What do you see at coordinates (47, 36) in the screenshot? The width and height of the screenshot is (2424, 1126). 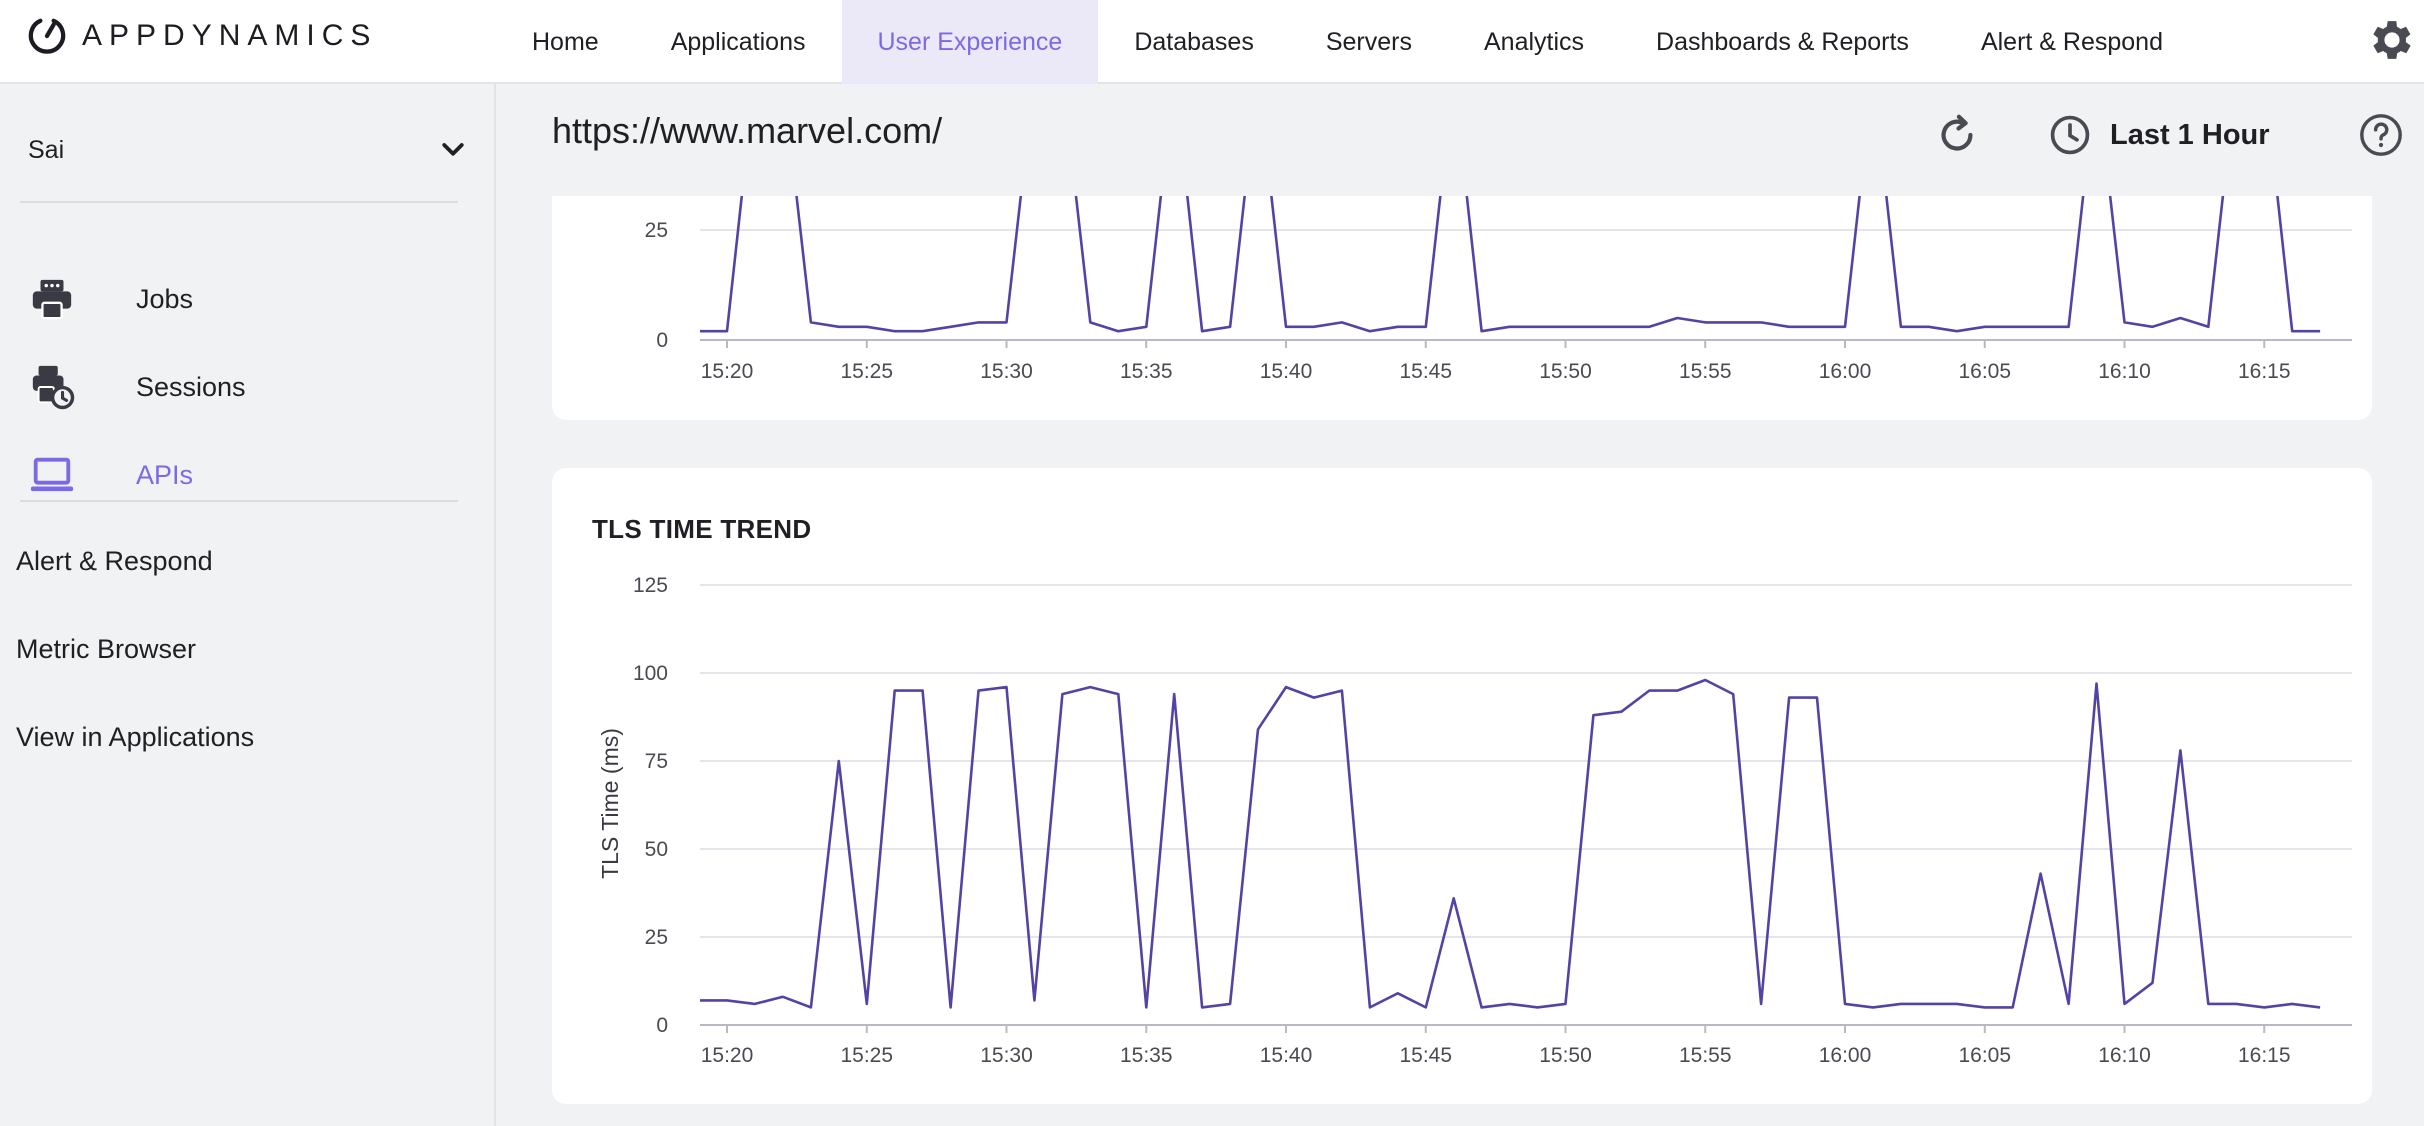 I see `appdynamics-logo-icon` at bounding box center [47, 36].